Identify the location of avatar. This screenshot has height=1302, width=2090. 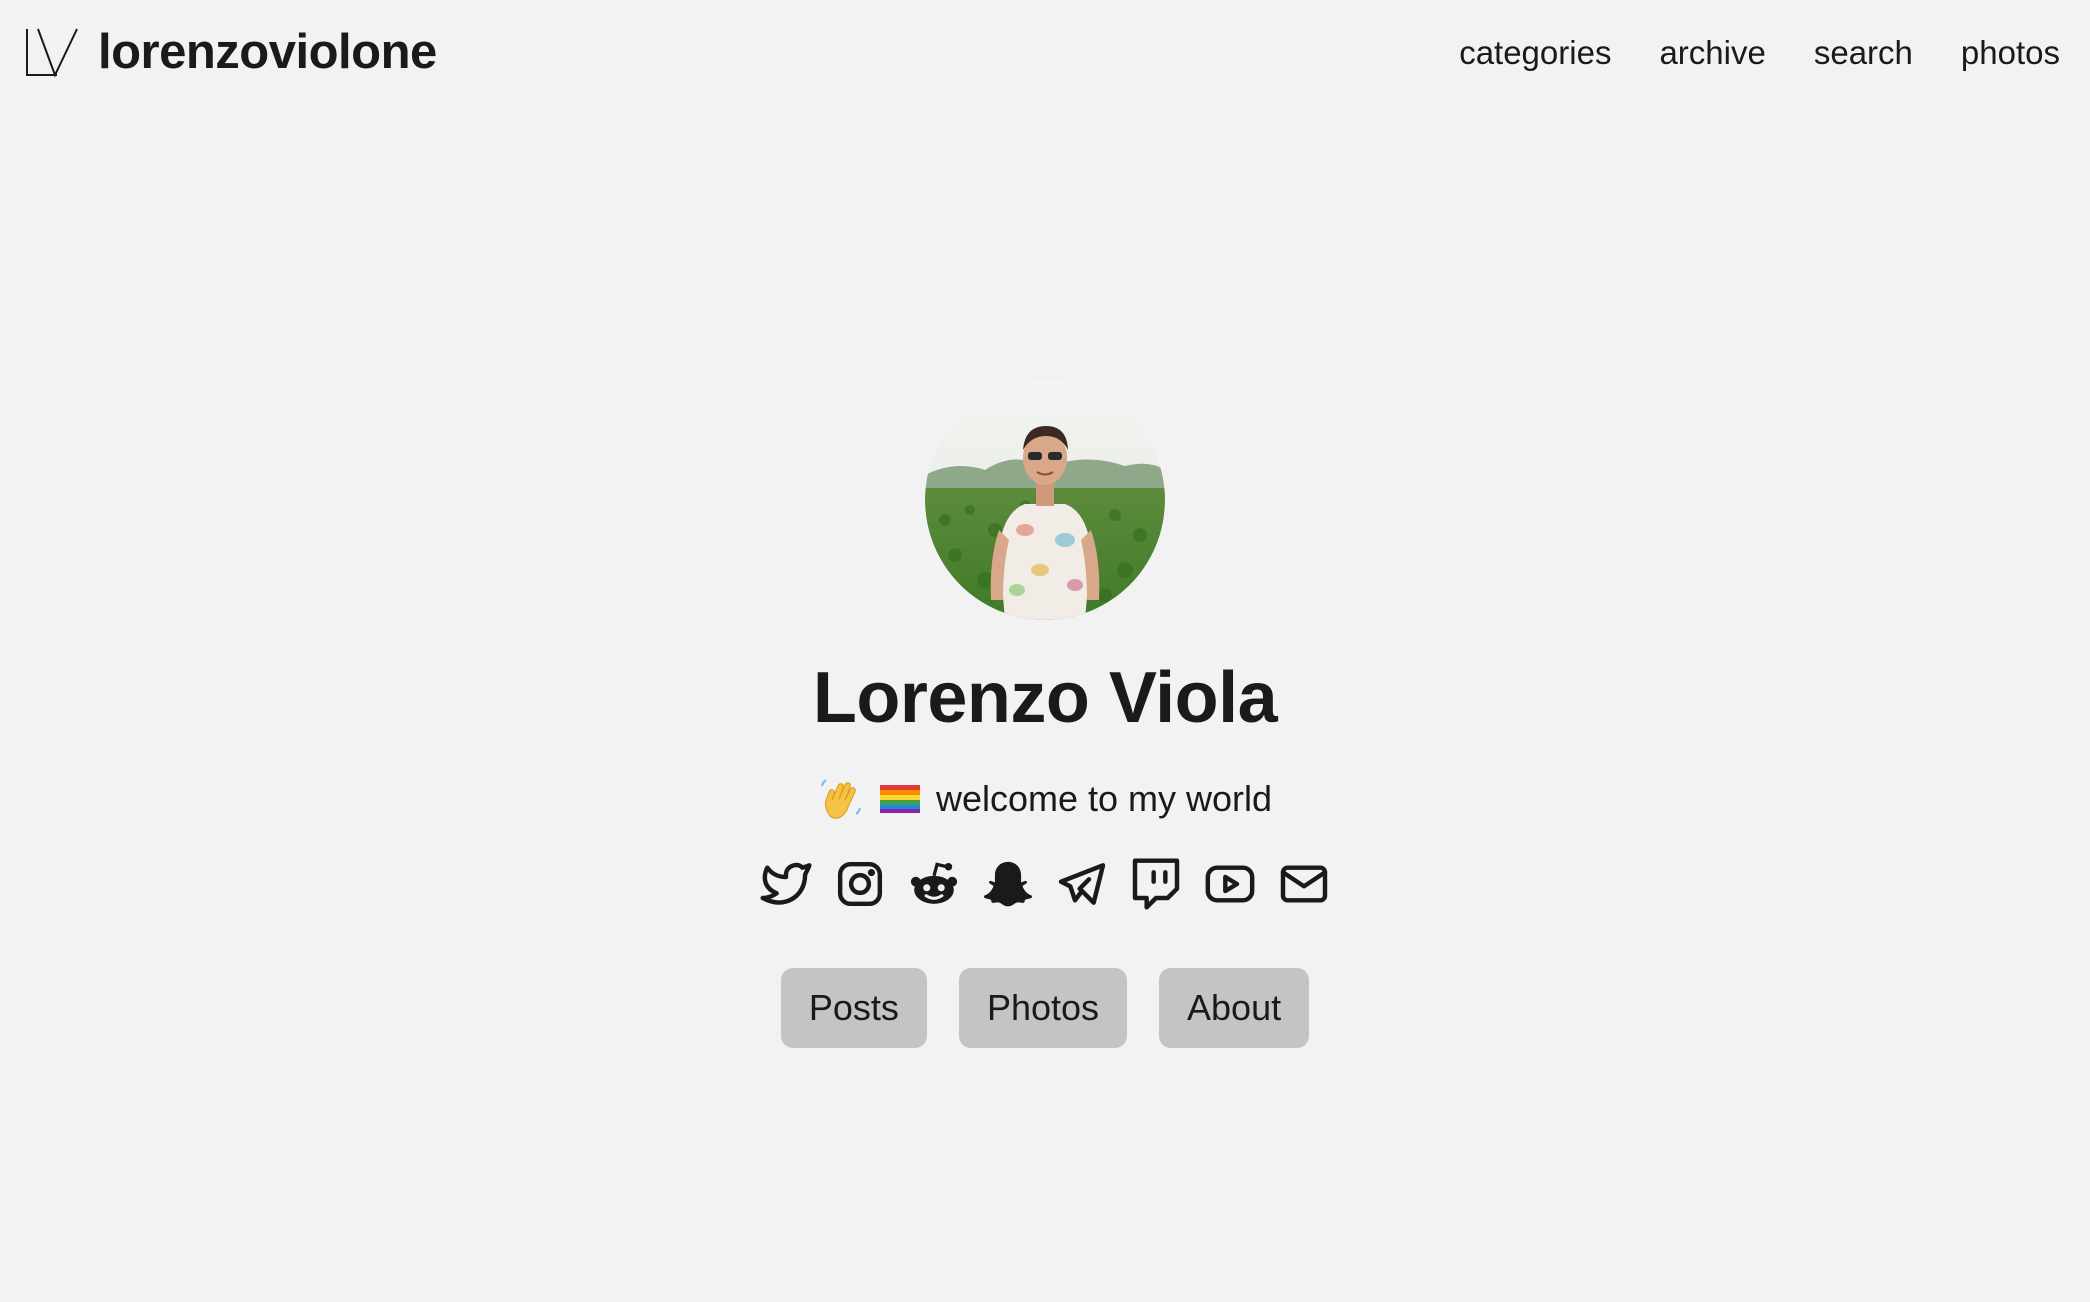
(1045, 500).